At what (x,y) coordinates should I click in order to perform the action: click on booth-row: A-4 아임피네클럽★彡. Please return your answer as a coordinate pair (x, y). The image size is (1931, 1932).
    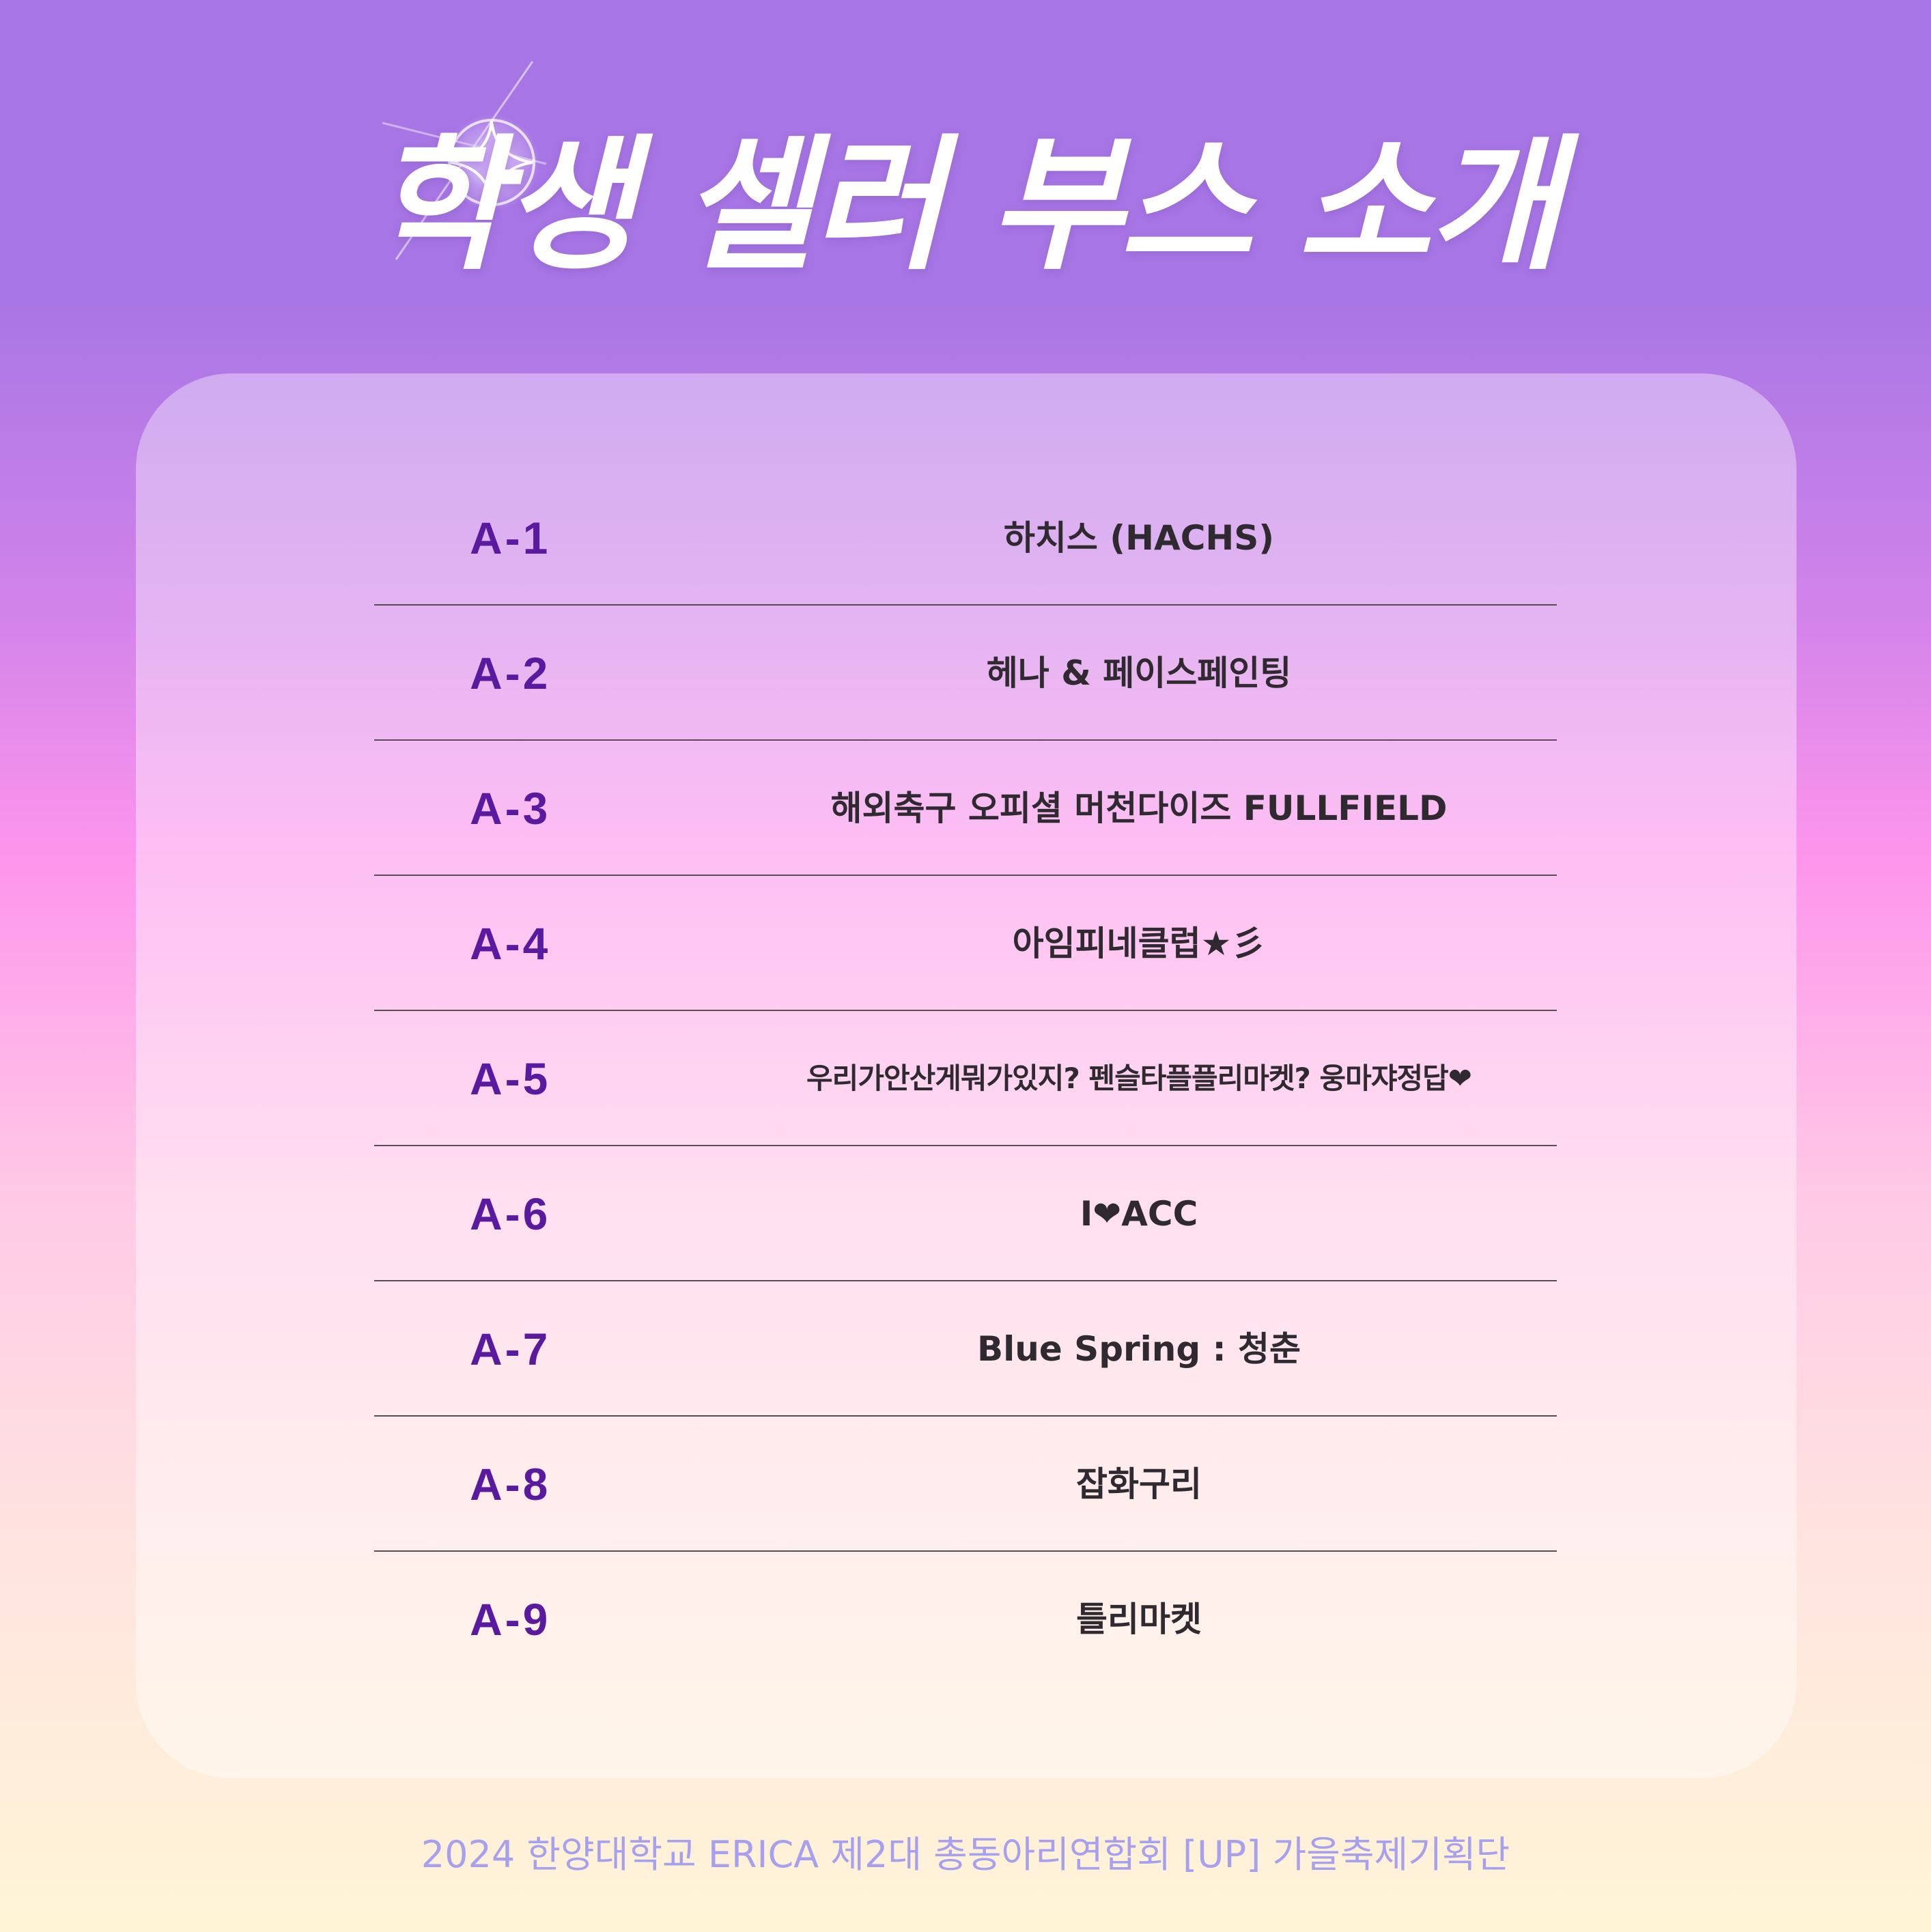
    Looking at the image, I should click on (965, 943).